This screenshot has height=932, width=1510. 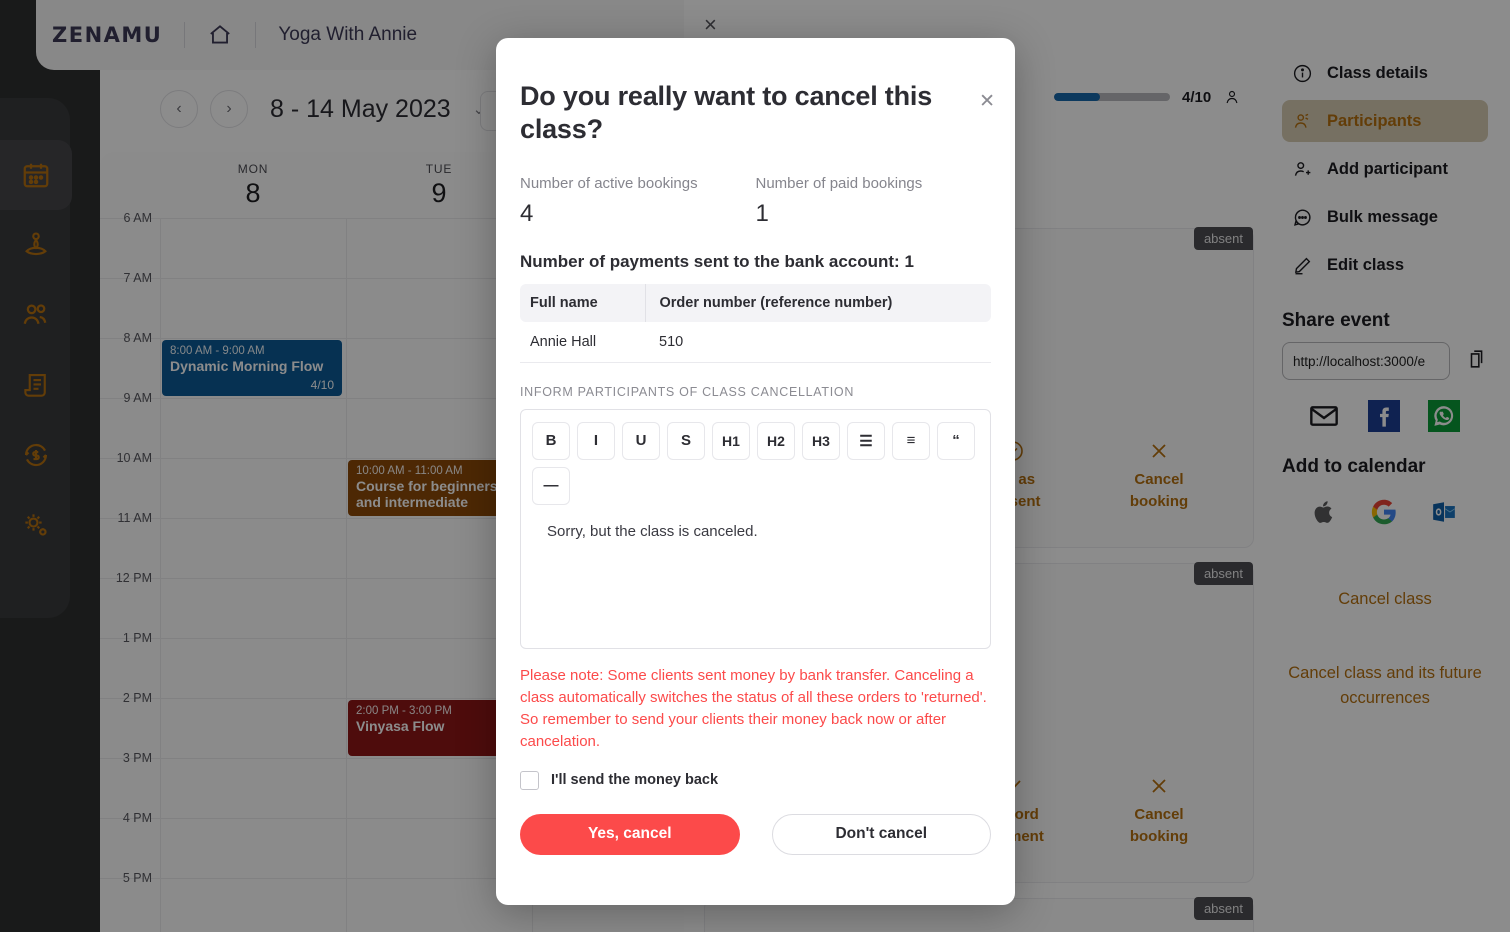 I want to click on column-header-order-number: Order number (reference number), so click(x=817, y=302).